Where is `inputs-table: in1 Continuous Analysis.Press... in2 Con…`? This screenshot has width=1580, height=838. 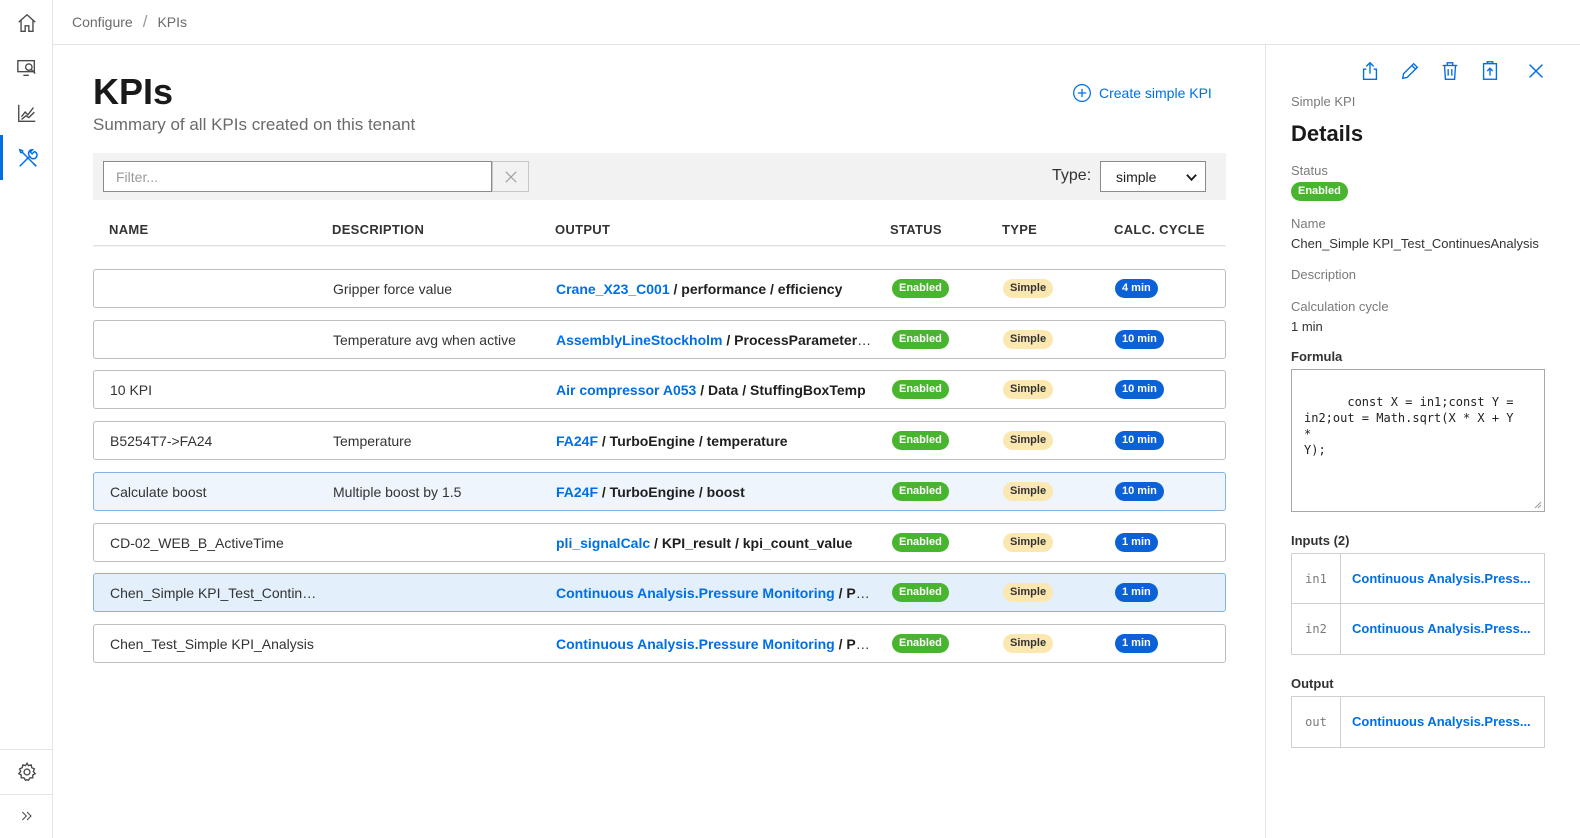 inputs-table: in1 Continuous Analysis.Press... in2 Con… is located at coordinates (1418, 604).